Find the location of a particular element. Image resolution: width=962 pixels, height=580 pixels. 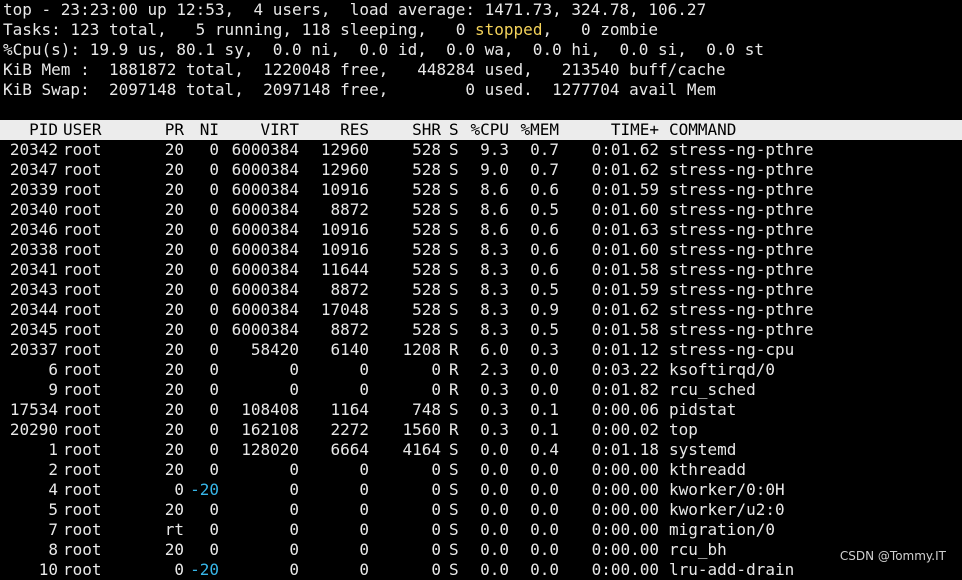

cell-time: 0:01.60 is located at coordinates (625, 249).